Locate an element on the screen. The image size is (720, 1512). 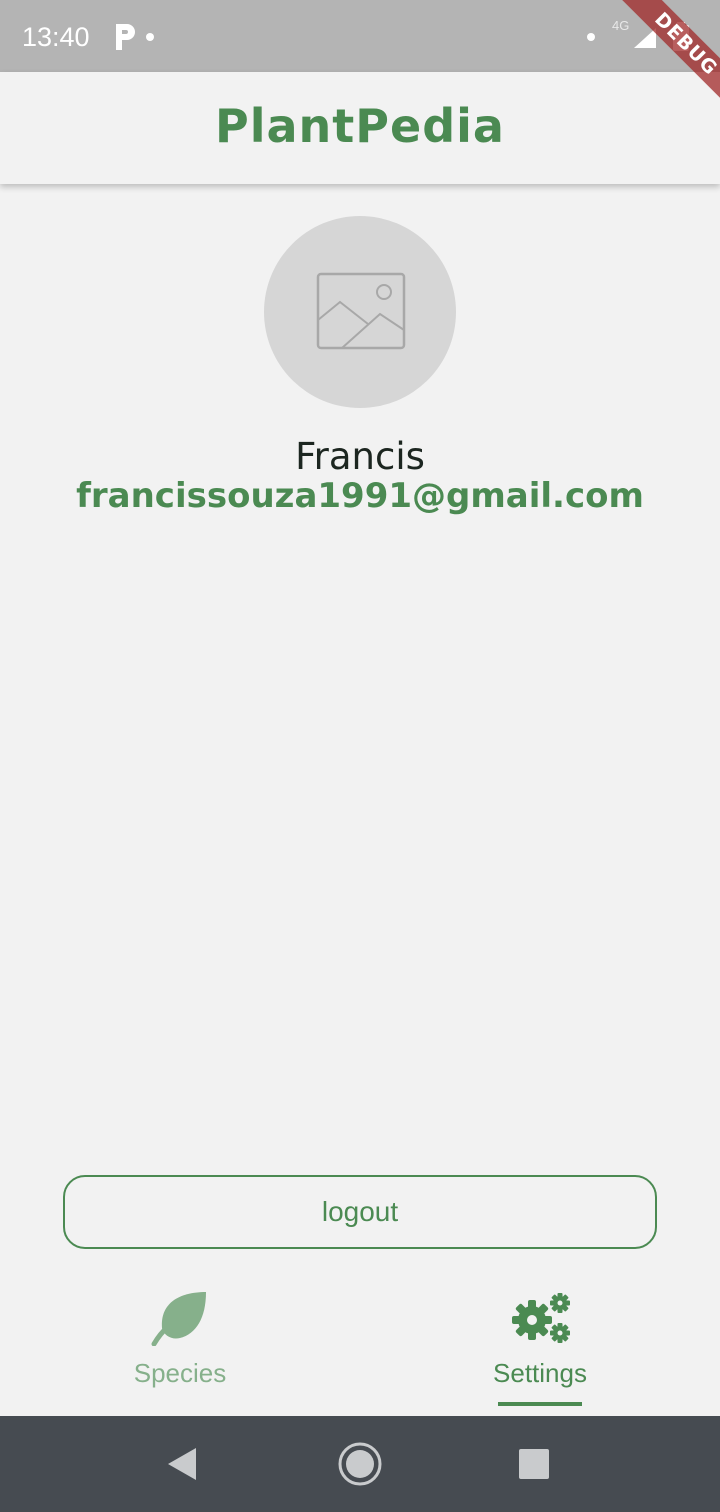
home-icon is located at coordinates (360, 1464).